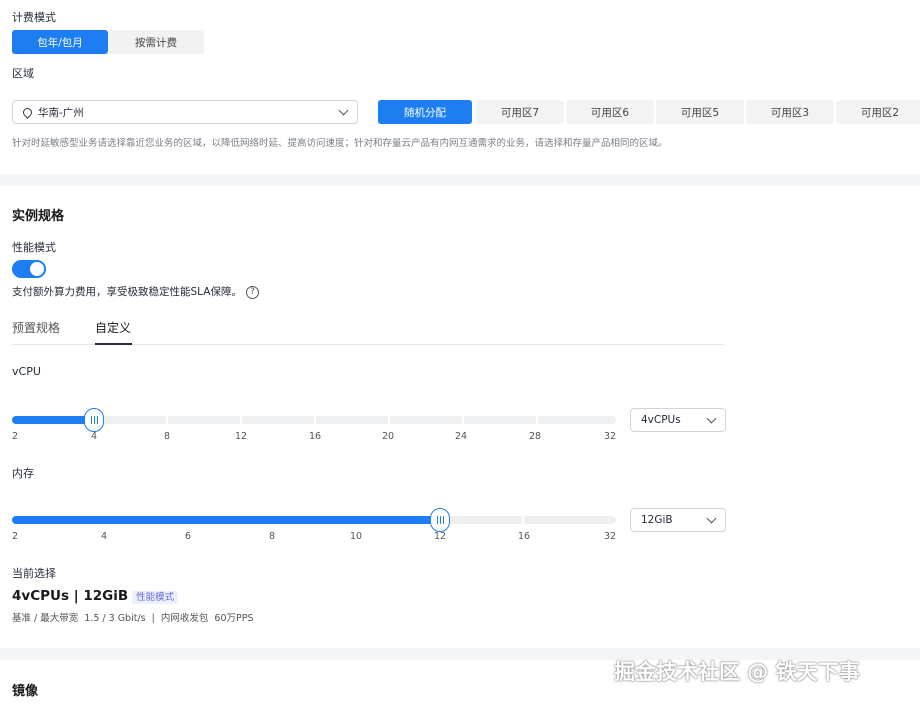  I want to click on memory-tick: 4, so click(104, 536).